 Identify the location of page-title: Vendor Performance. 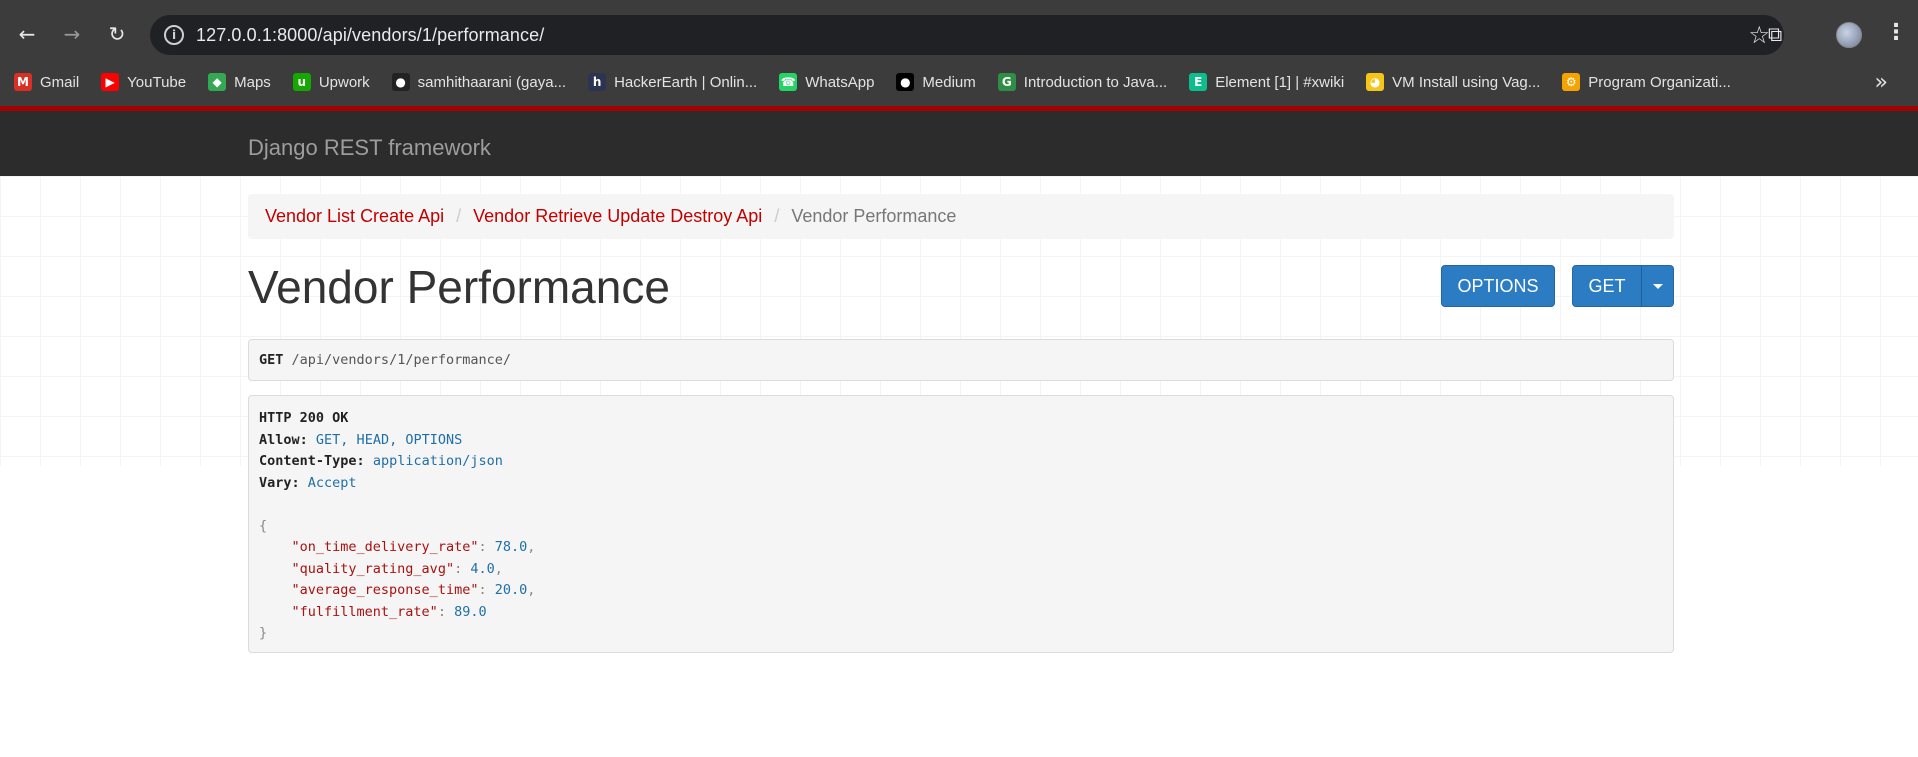
(459, 287).